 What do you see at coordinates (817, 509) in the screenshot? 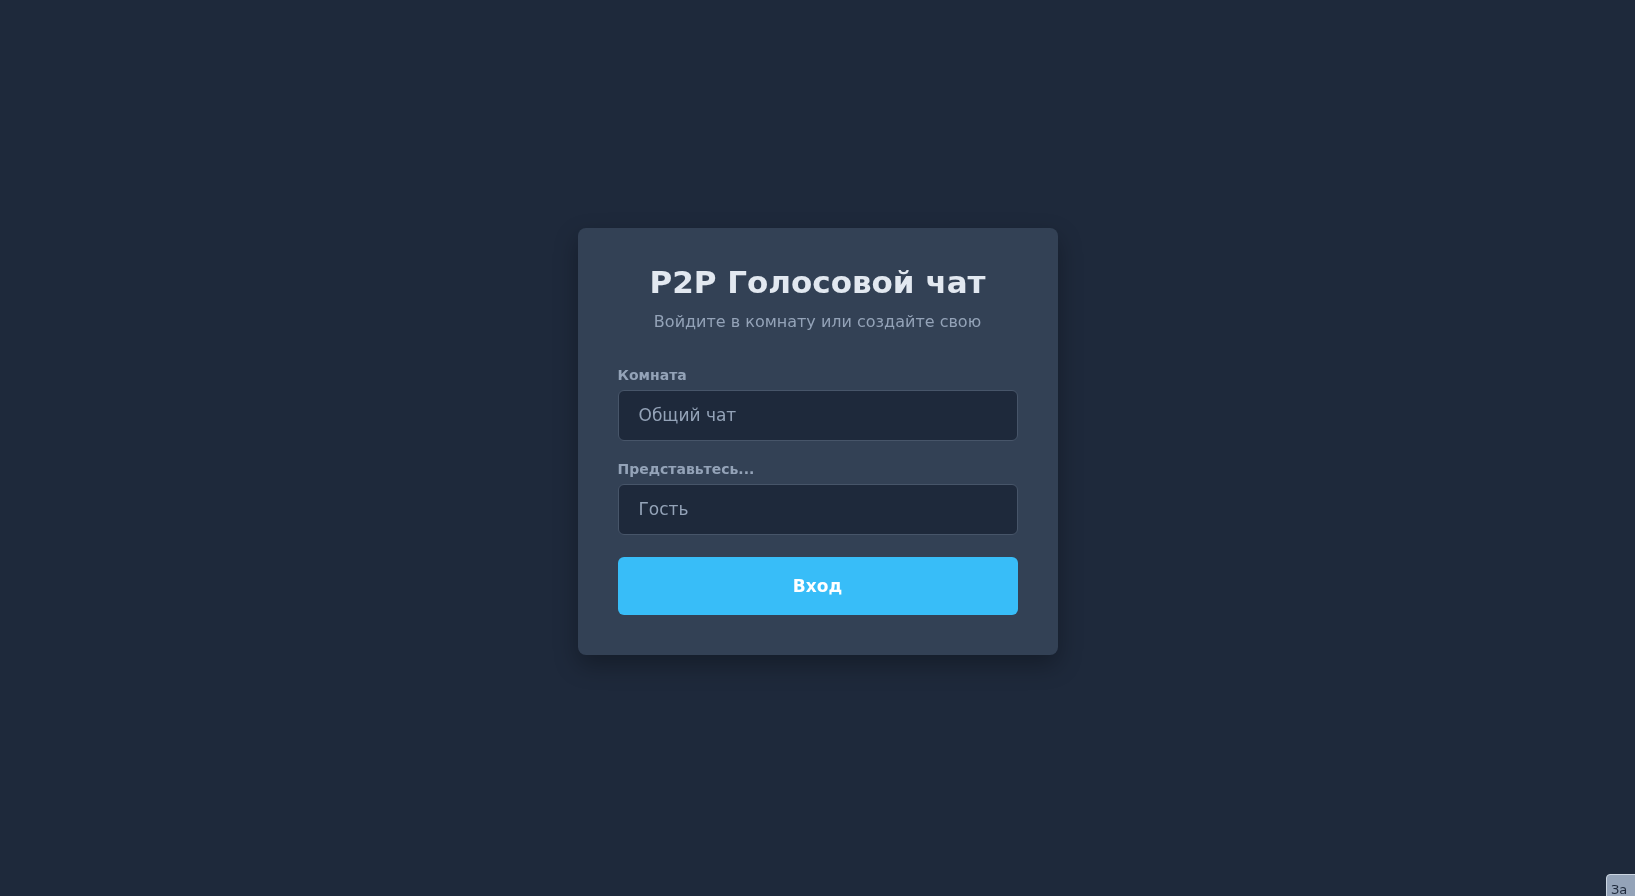
I see `input-field: Гость` at bounding box center [817, 509].